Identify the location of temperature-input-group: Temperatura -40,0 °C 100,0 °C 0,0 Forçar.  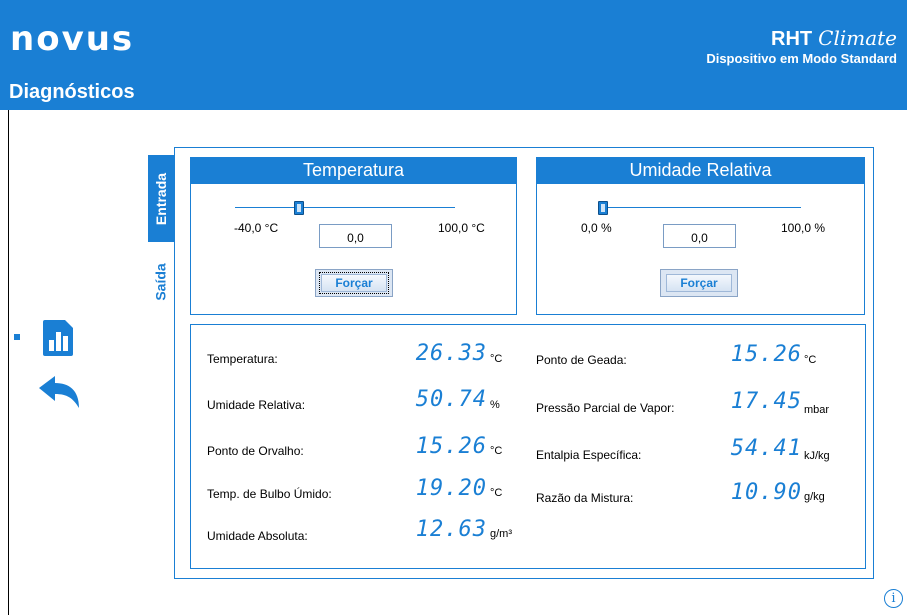
(353, 236).